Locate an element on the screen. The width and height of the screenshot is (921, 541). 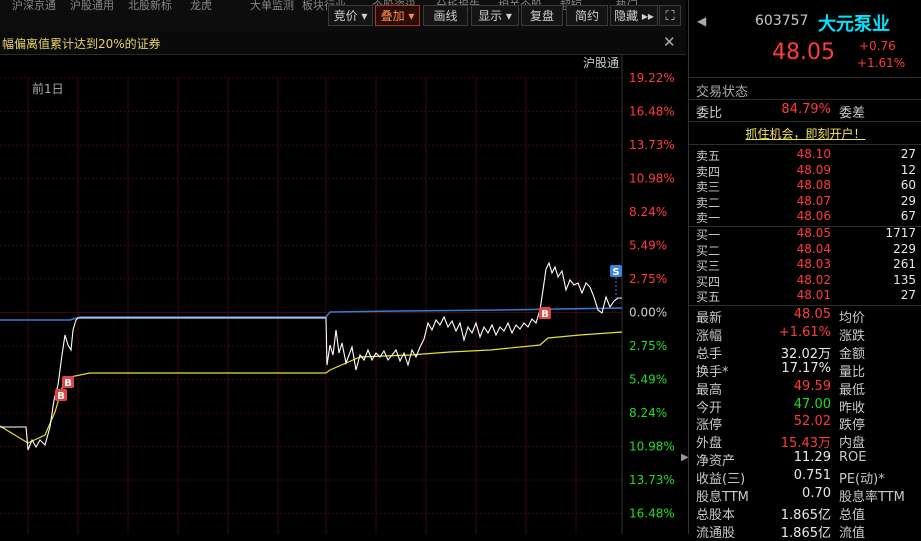
quote-row: 流通股 1.865亿 流值 is located at coordinates (805, 531).